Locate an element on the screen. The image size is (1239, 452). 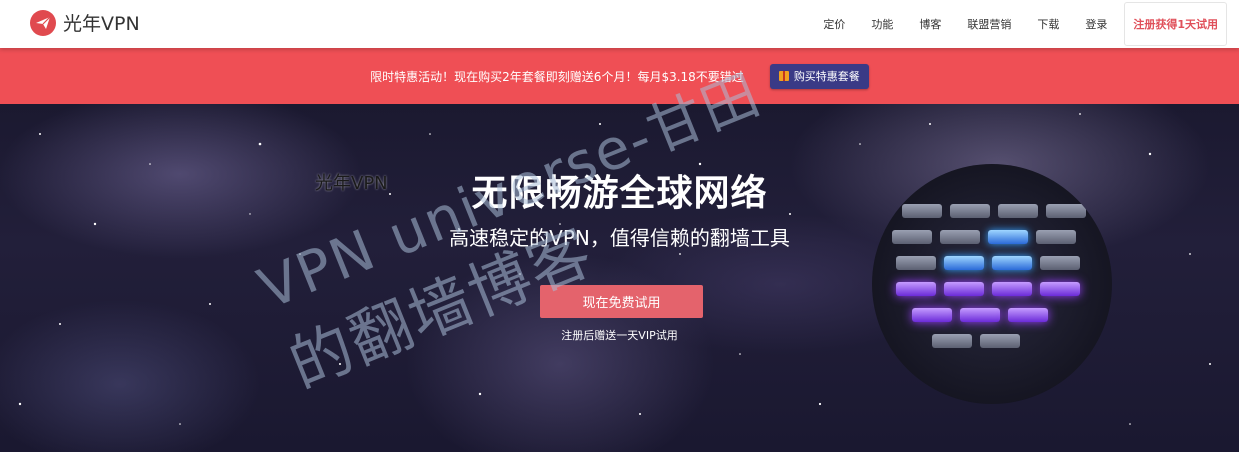
nav-download: 下载 is located at coordinates (1048, 24).